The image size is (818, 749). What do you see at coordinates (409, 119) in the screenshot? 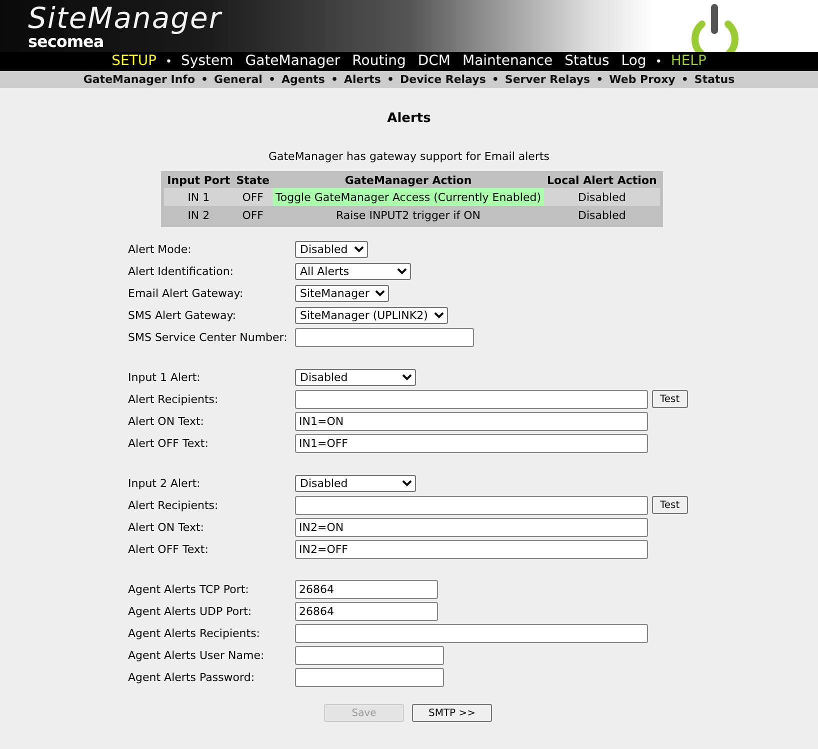
I see `page-title: Alerts` at bounding box center [409, 119].